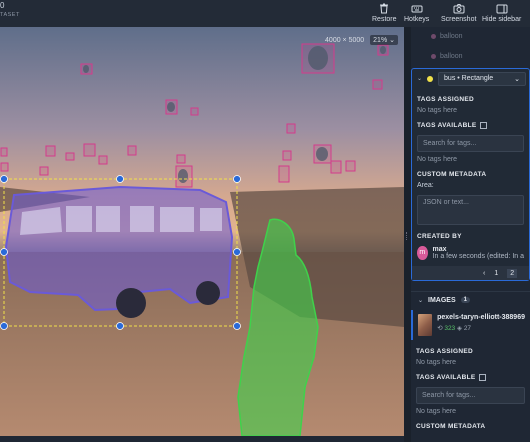  I want to click on trash-icon, so click(384, 8).